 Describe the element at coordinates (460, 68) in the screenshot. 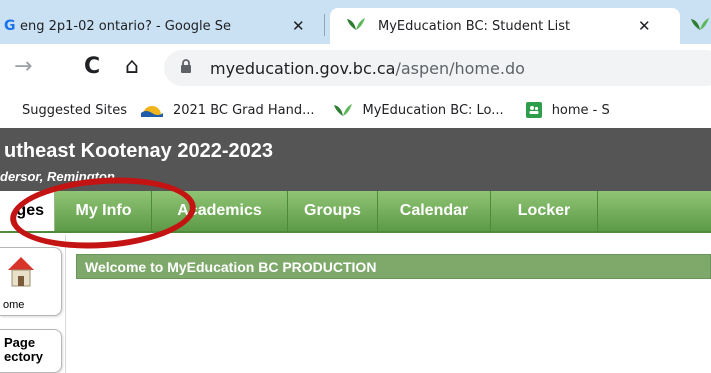

I see `url-path: /aspen/home.do` at that location.